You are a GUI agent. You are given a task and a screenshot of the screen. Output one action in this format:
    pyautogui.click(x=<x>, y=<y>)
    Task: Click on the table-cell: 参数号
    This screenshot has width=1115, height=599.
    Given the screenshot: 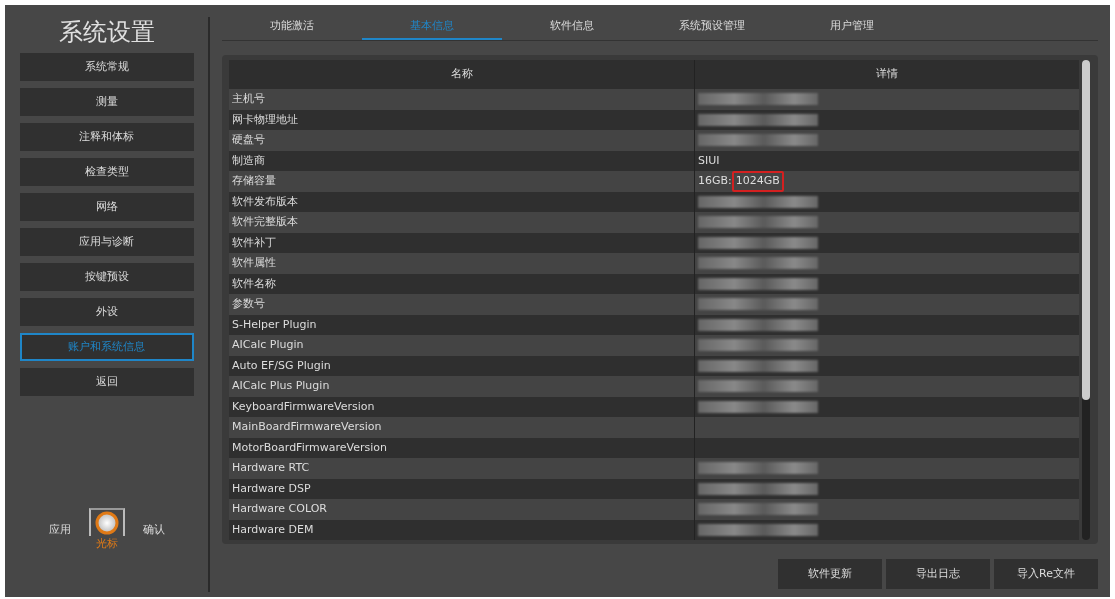 What is the action you would take?
    pyautogui.click(x=462, y=304)
    